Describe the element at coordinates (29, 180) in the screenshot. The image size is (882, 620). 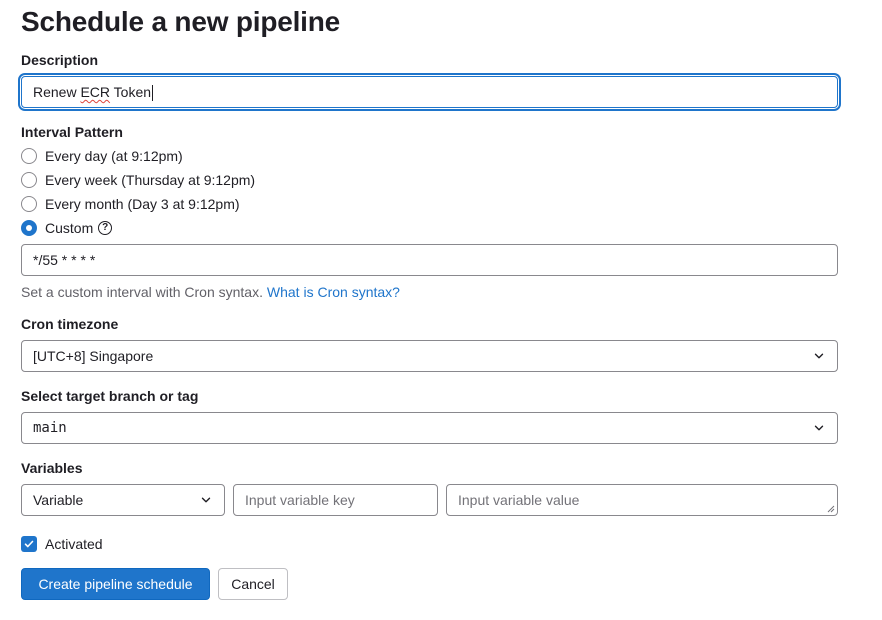
I see `radio-every-week` at that location.